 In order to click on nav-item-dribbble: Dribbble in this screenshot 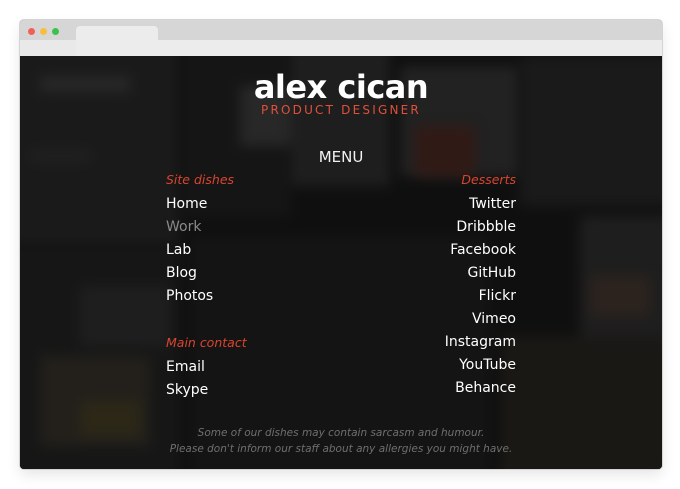, I will do `click(486, 227)`.